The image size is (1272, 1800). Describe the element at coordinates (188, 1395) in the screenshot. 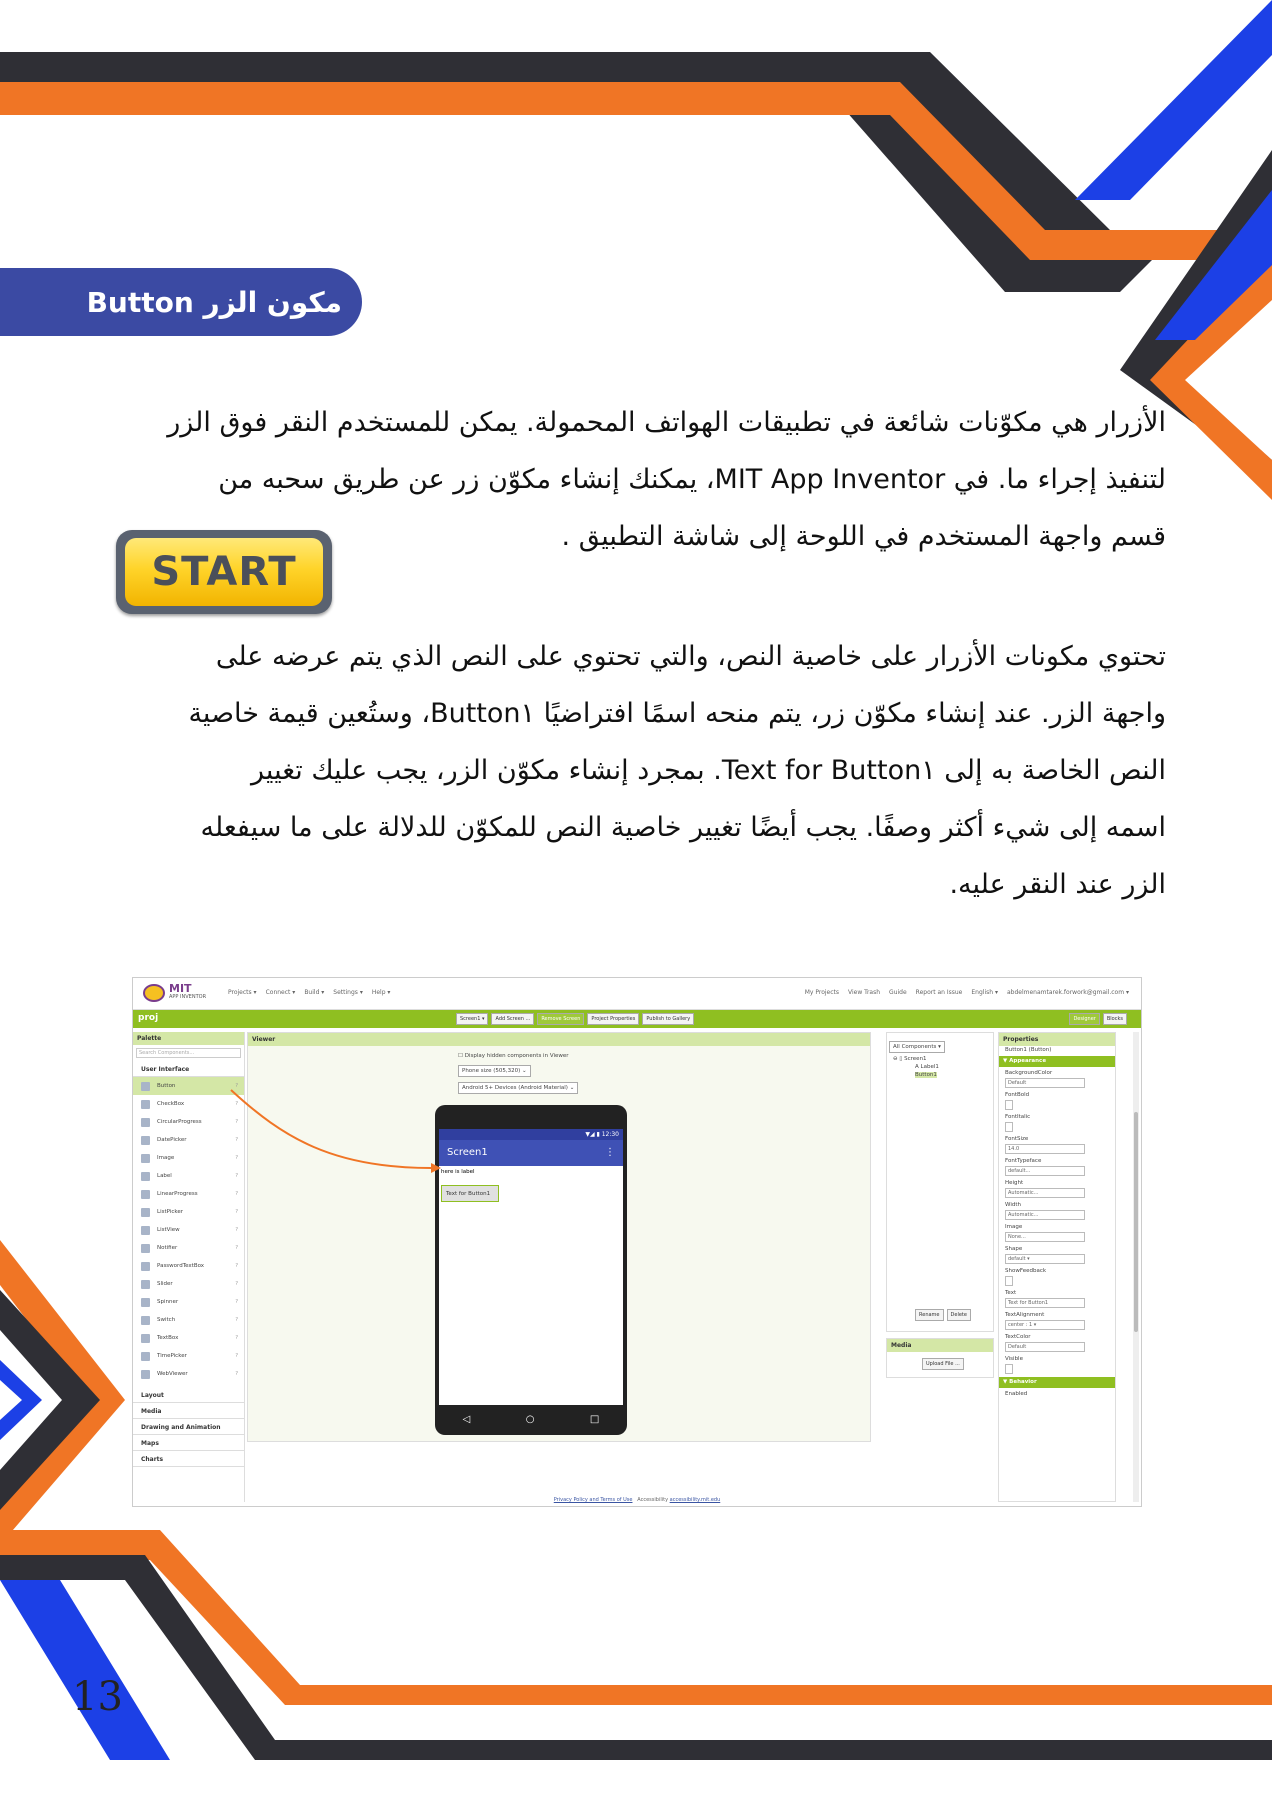

I see `category-layout: Layout` at that location.